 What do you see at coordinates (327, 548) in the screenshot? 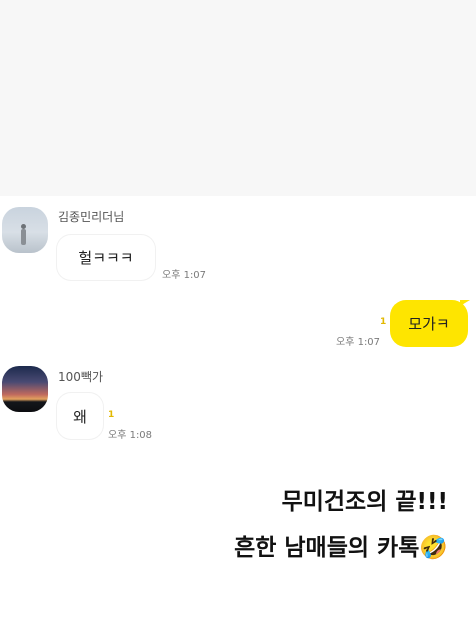
I see `caption-line-2-text: 흔한 남매들의 카톡` at bounding box center [327, 548].